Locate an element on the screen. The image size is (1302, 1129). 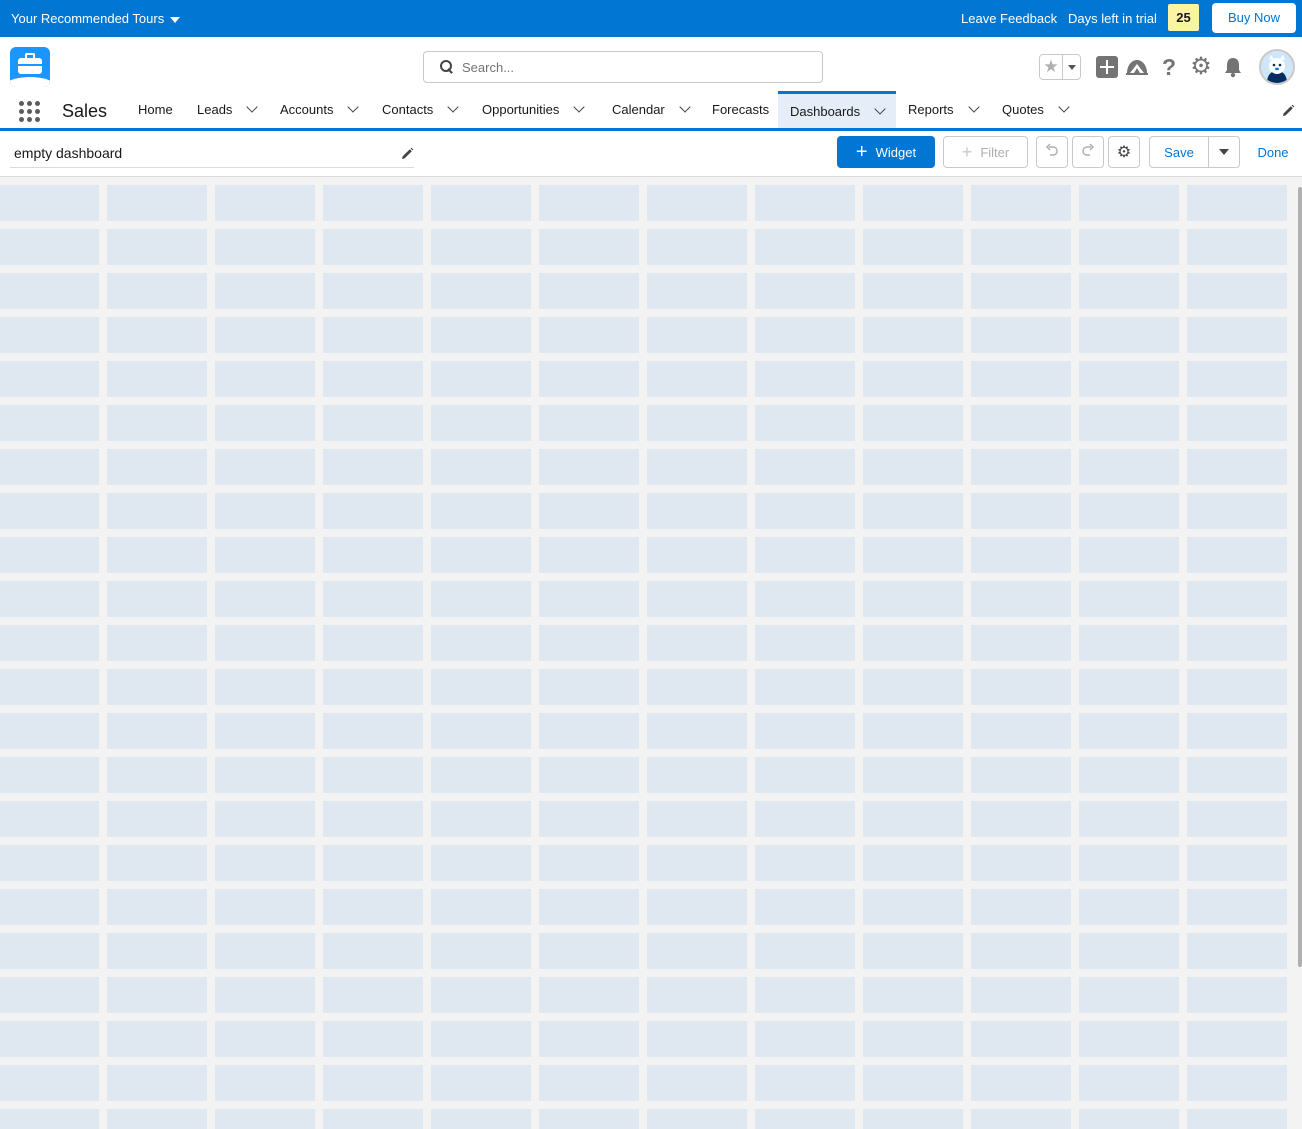
nav-item-dashboards: Dashboards is located at coordinates (837, 109).